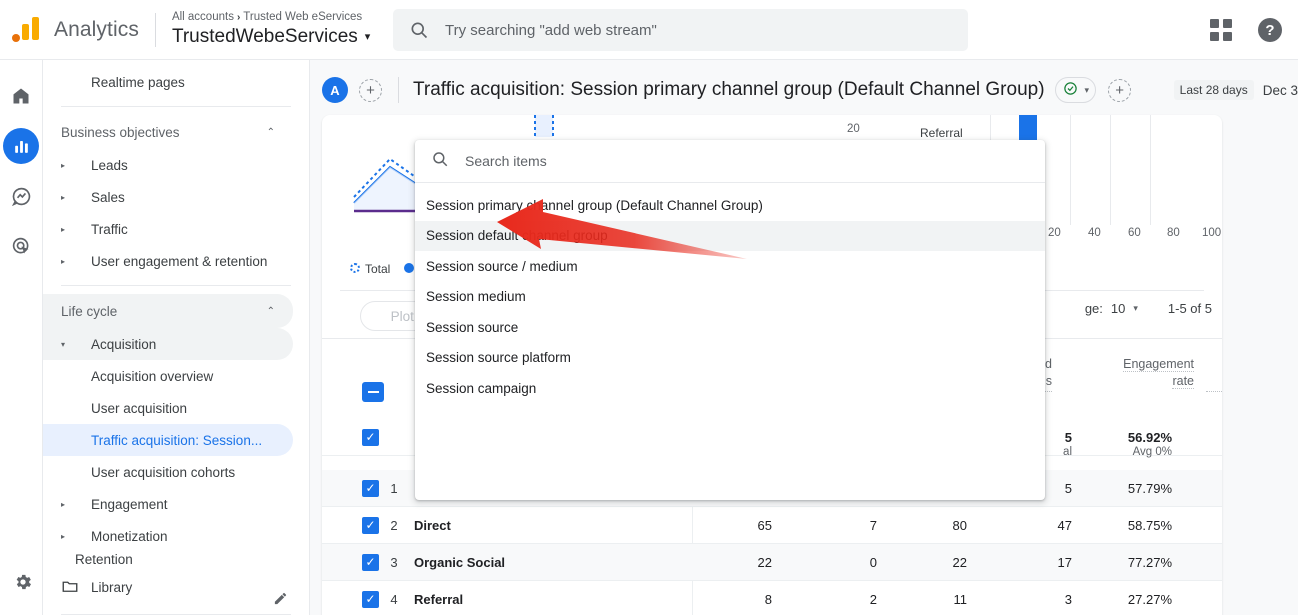 This screenshot has height=615, width=1298. Describe the element at coordinates (772, 562) in the screenshot. I see `table-row: ✓ 3 Organic Social 22 0 22 17 77.27%` at that location.